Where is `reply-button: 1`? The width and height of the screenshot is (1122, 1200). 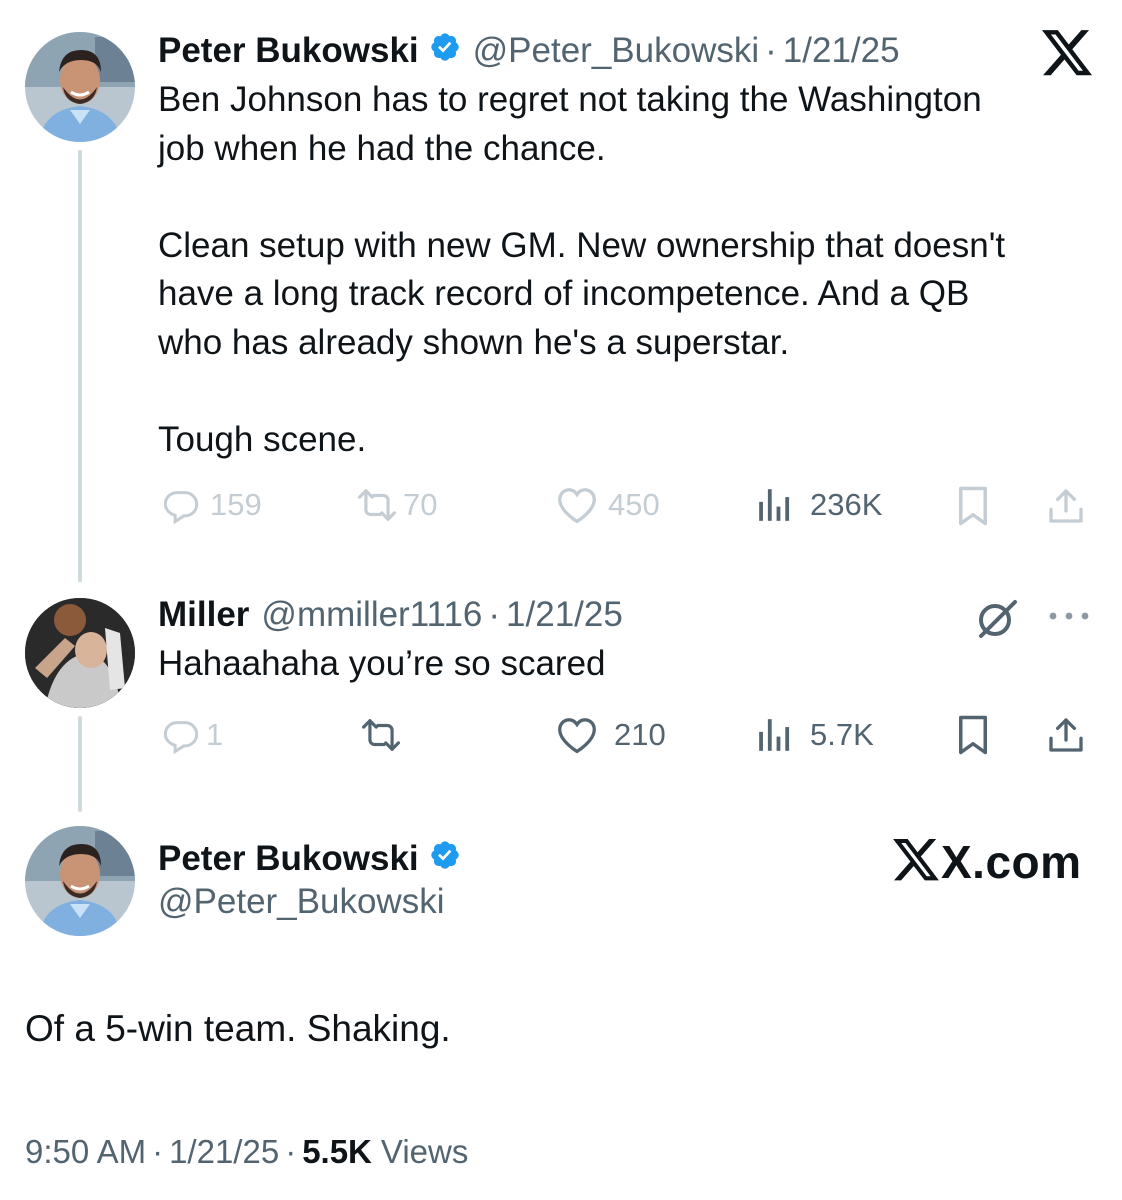
reply-button: 1 is located at coordinates (192, 735).